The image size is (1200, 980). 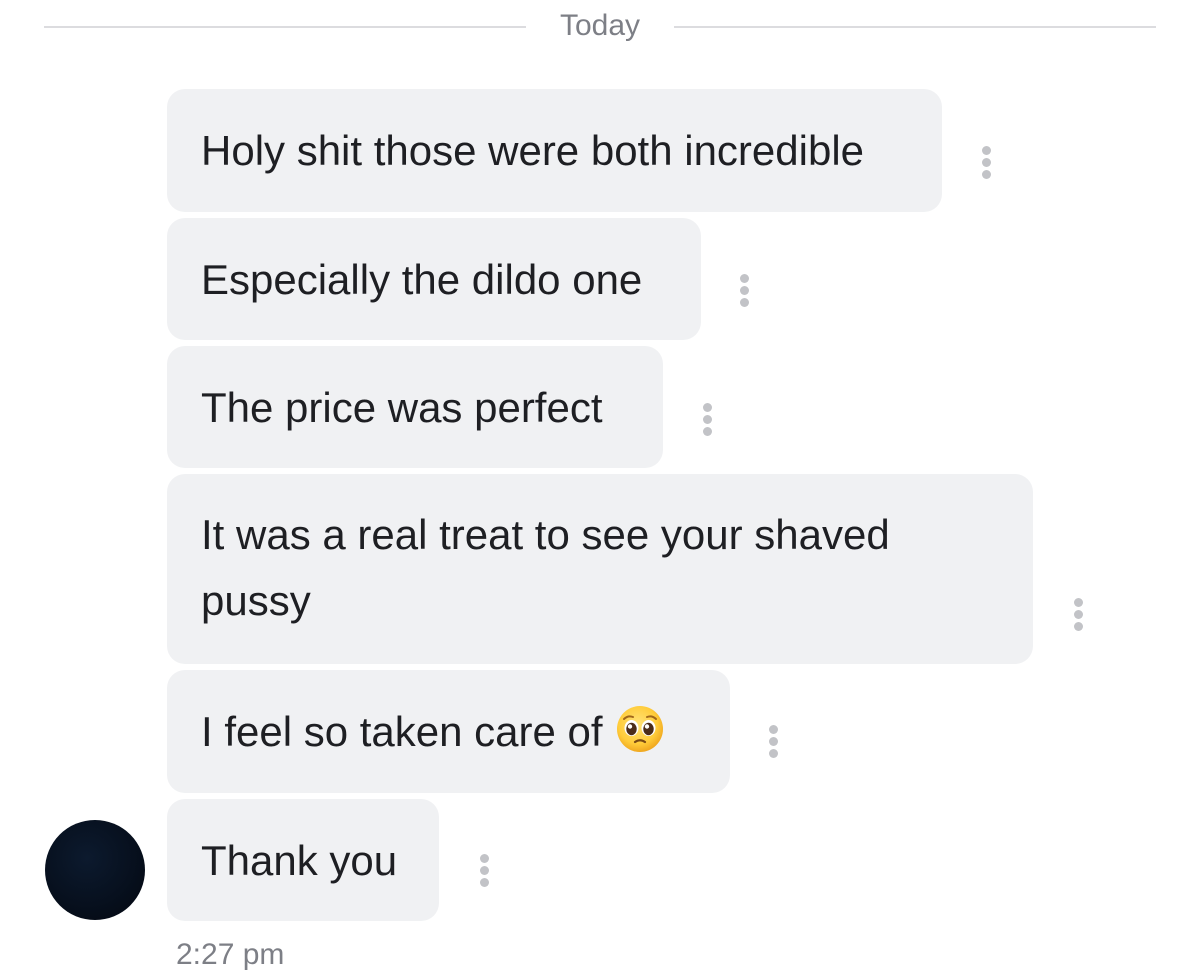 What do you see at coordinates (95, 870) in the screenshot?
I see `avatar` at bounding box center [95, 870].